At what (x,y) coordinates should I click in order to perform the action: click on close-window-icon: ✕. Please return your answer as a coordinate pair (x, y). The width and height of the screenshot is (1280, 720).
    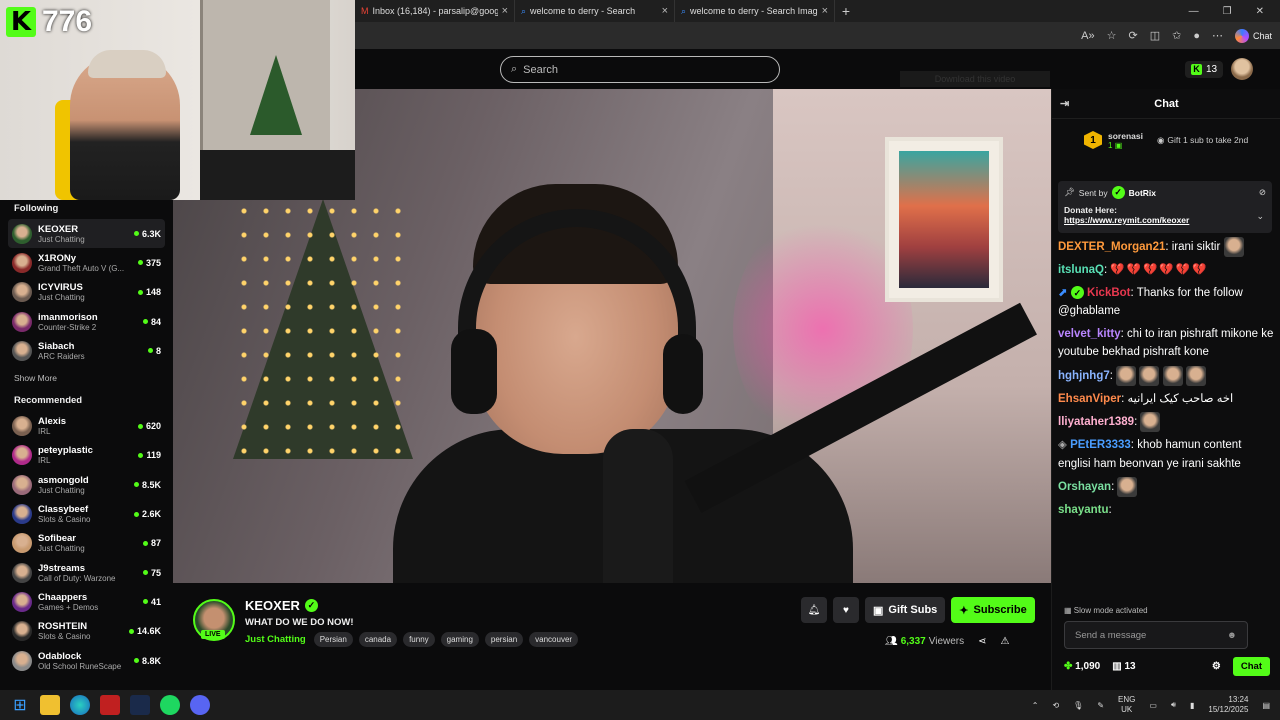
    Looking at the image, I should click on (1260, 11).